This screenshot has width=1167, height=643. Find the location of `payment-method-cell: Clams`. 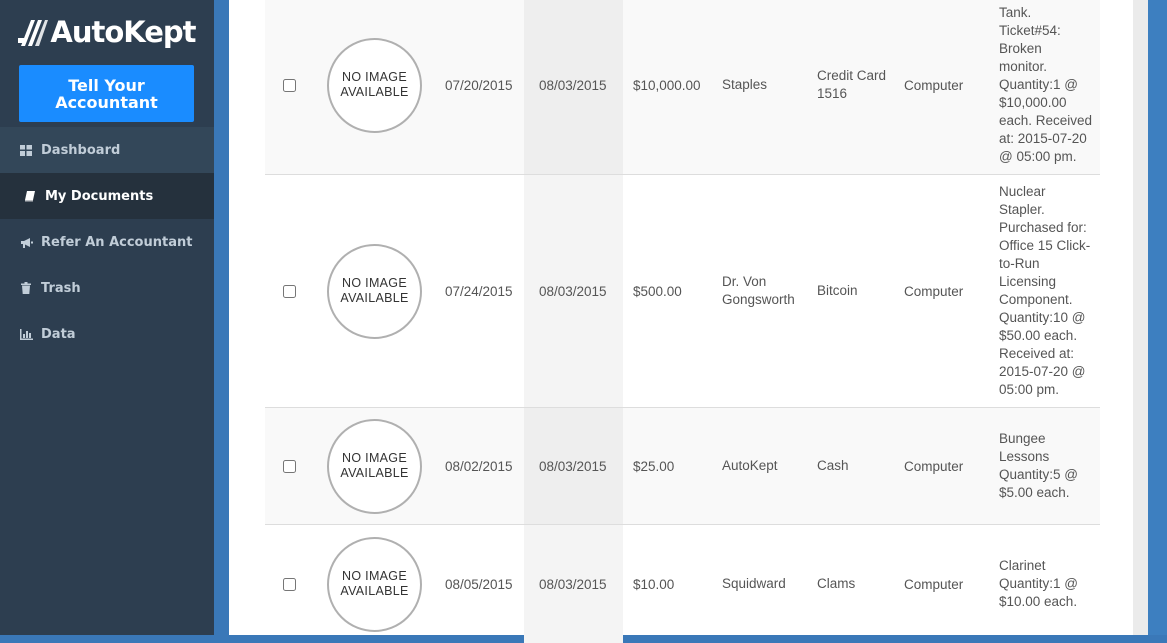

payment-method-cell: Clams is located at coordinates (836, 583).